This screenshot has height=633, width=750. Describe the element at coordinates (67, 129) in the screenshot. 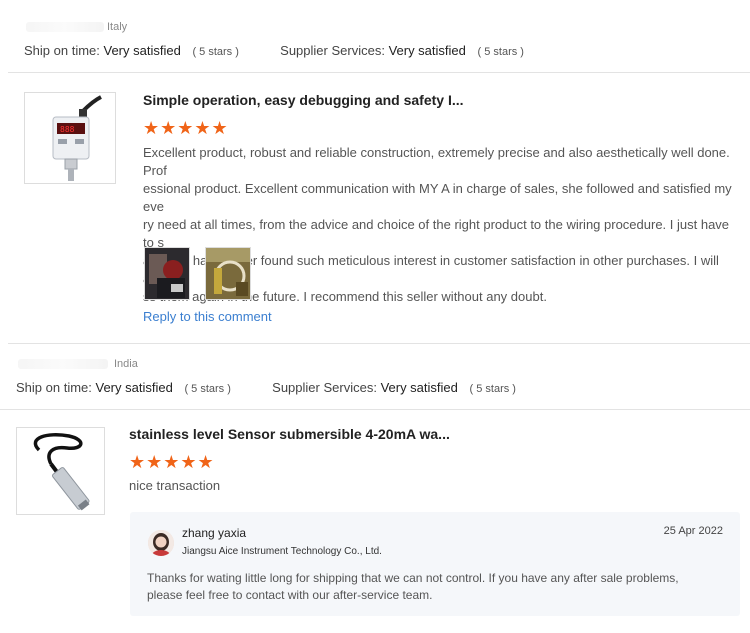

I see `svg-text: 888` at that location.